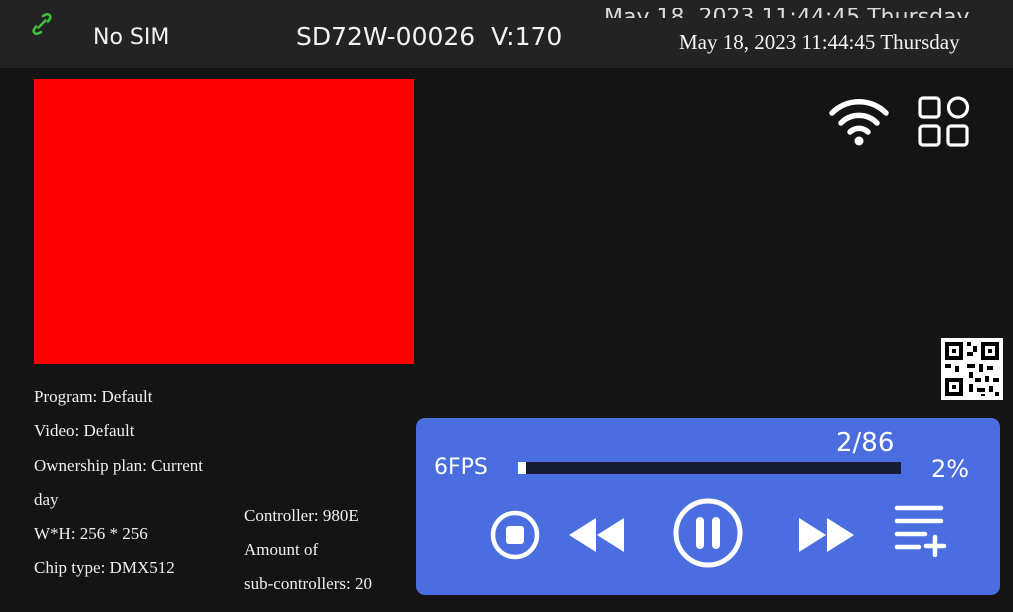 This screenshot has width=1013, height=612. I want to click on link-icon, so click(42, 24).